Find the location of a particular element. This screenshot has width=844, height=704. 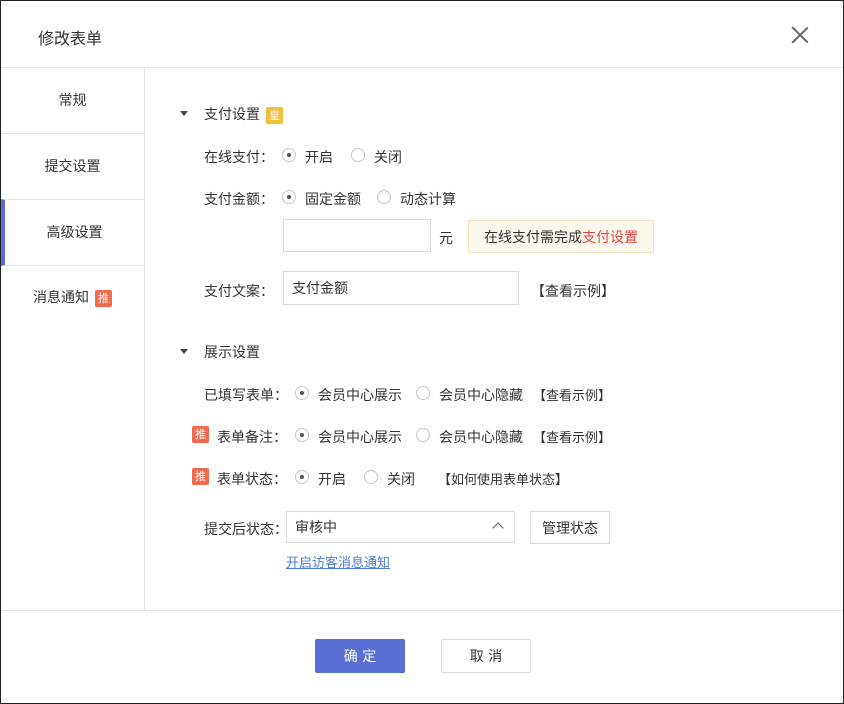

crown-badge: 皇 is located at coordinates (274, 115).